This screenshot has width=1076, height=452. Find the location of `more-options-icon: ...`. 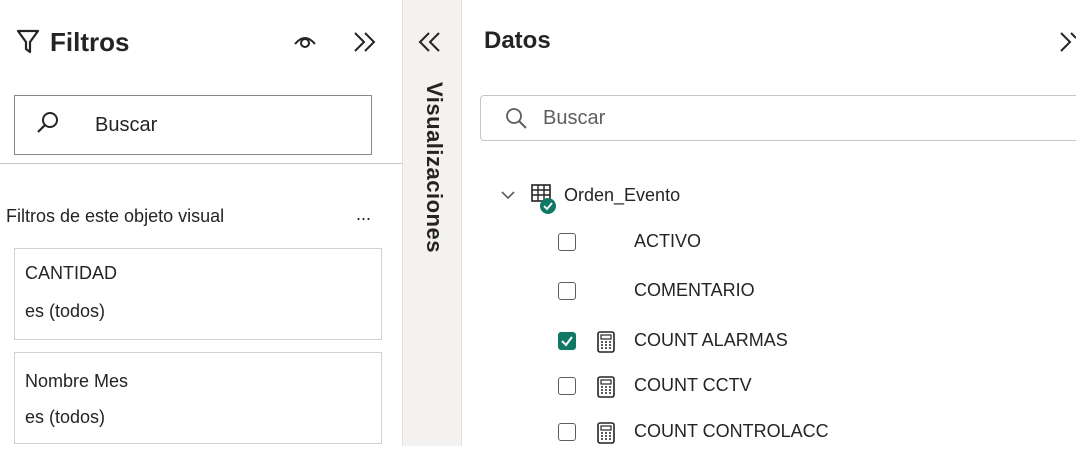

more-options-icon: ... is located at coordinates (363, 214).